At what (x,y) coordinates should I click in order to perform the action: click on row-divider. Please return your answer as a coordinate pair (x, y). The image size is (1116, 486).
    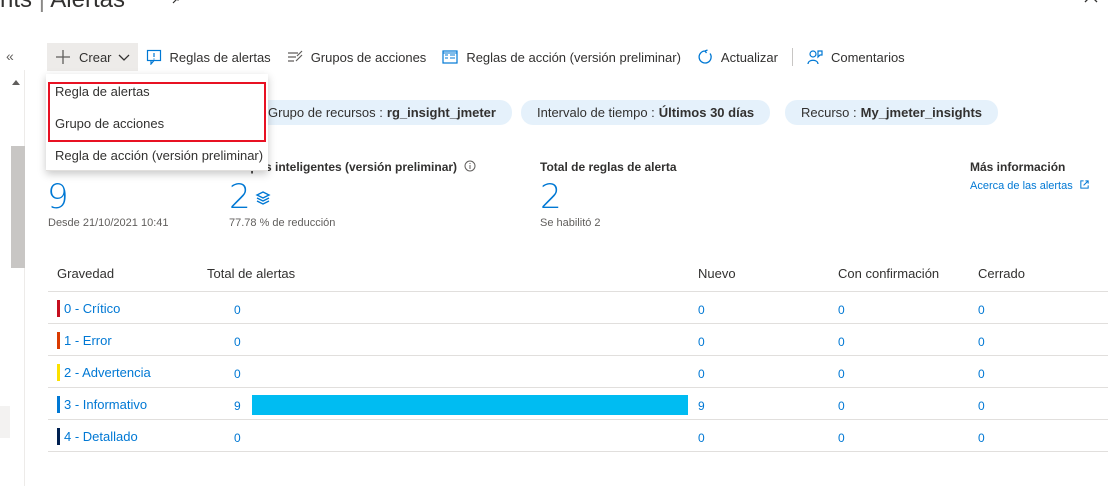
    Looking at the image, I should click on (578, 451).